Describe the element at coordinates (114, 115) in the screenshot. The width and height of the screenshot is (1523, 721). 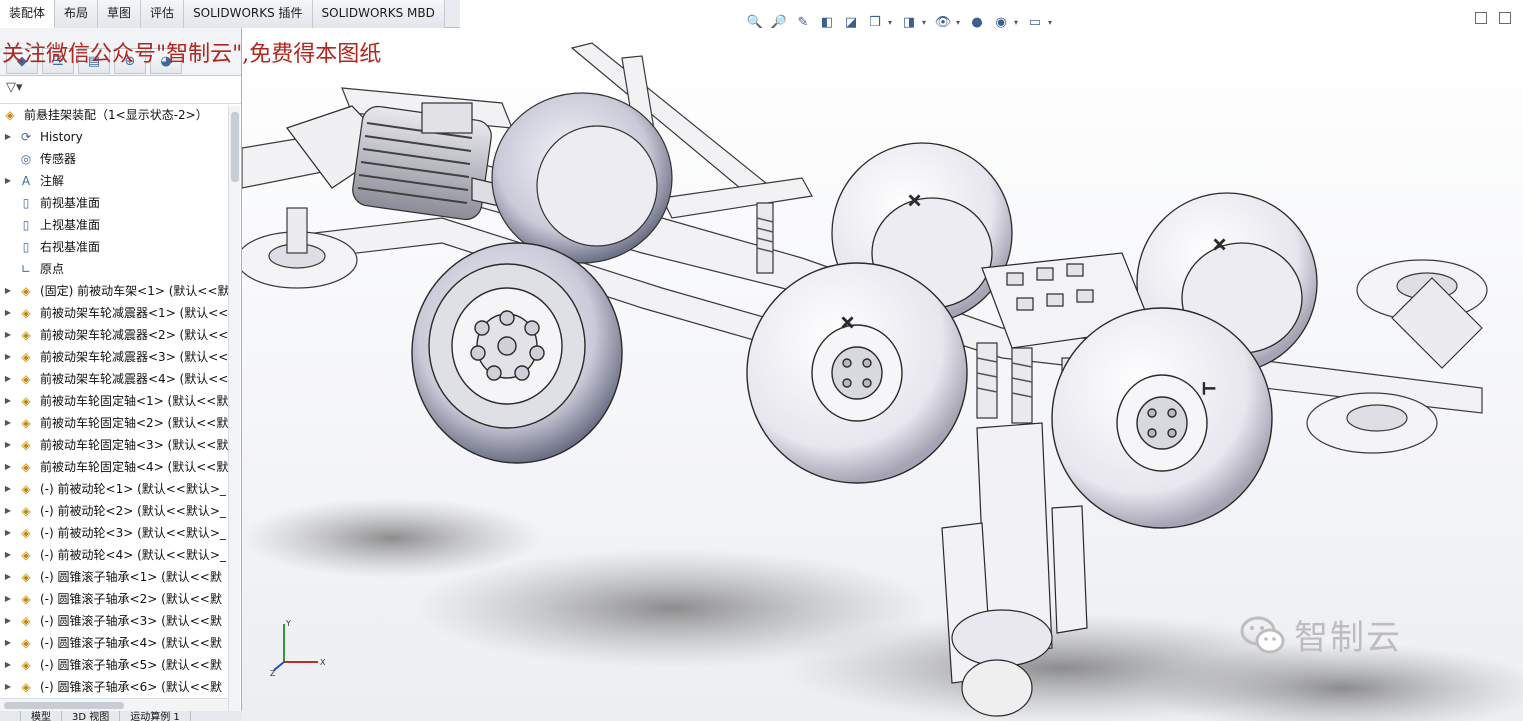
I see `tree-root: ◈ 前悬挂架装配（1<显示状态-2>）` at that location.